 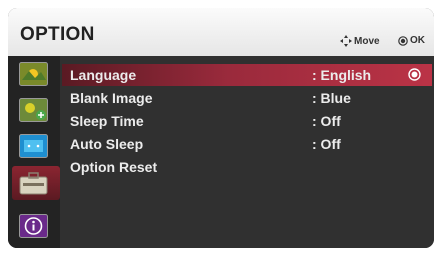 I want to click on ok-hint: OK, so click(x=411, y=40).